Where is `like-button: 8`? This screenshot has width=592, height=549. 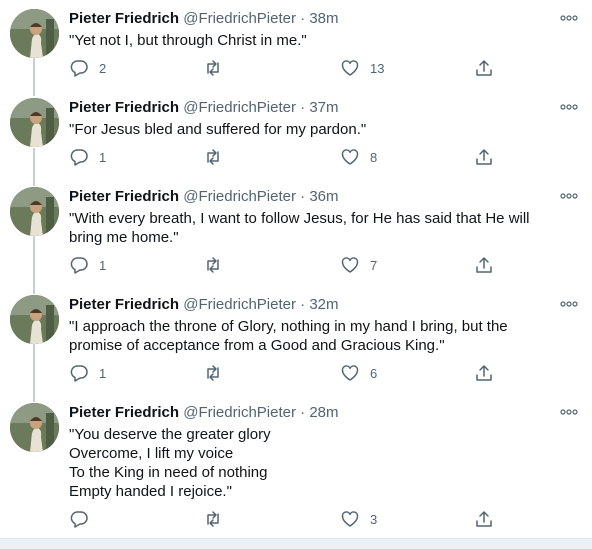
like-button: 8 is located at coordinates (358, 157).